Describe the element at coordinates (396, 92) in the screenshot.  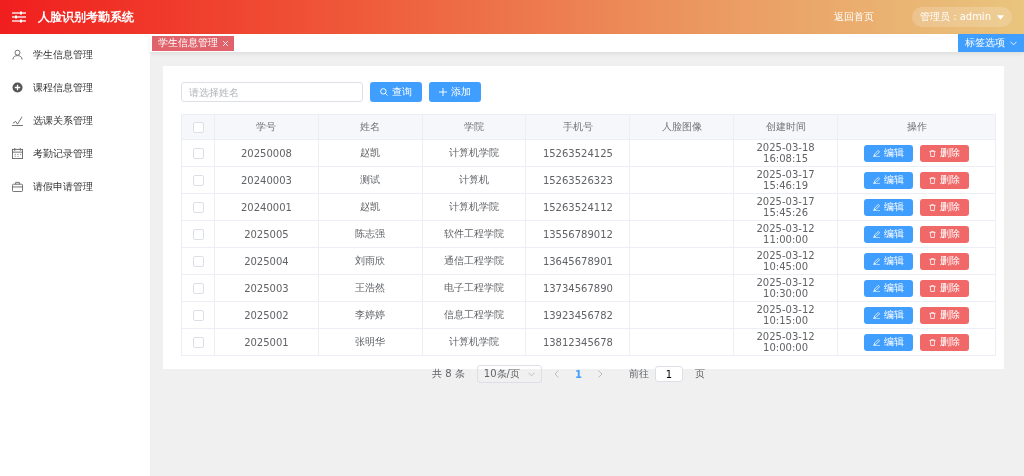
I see `search-button: 查询` at that location.